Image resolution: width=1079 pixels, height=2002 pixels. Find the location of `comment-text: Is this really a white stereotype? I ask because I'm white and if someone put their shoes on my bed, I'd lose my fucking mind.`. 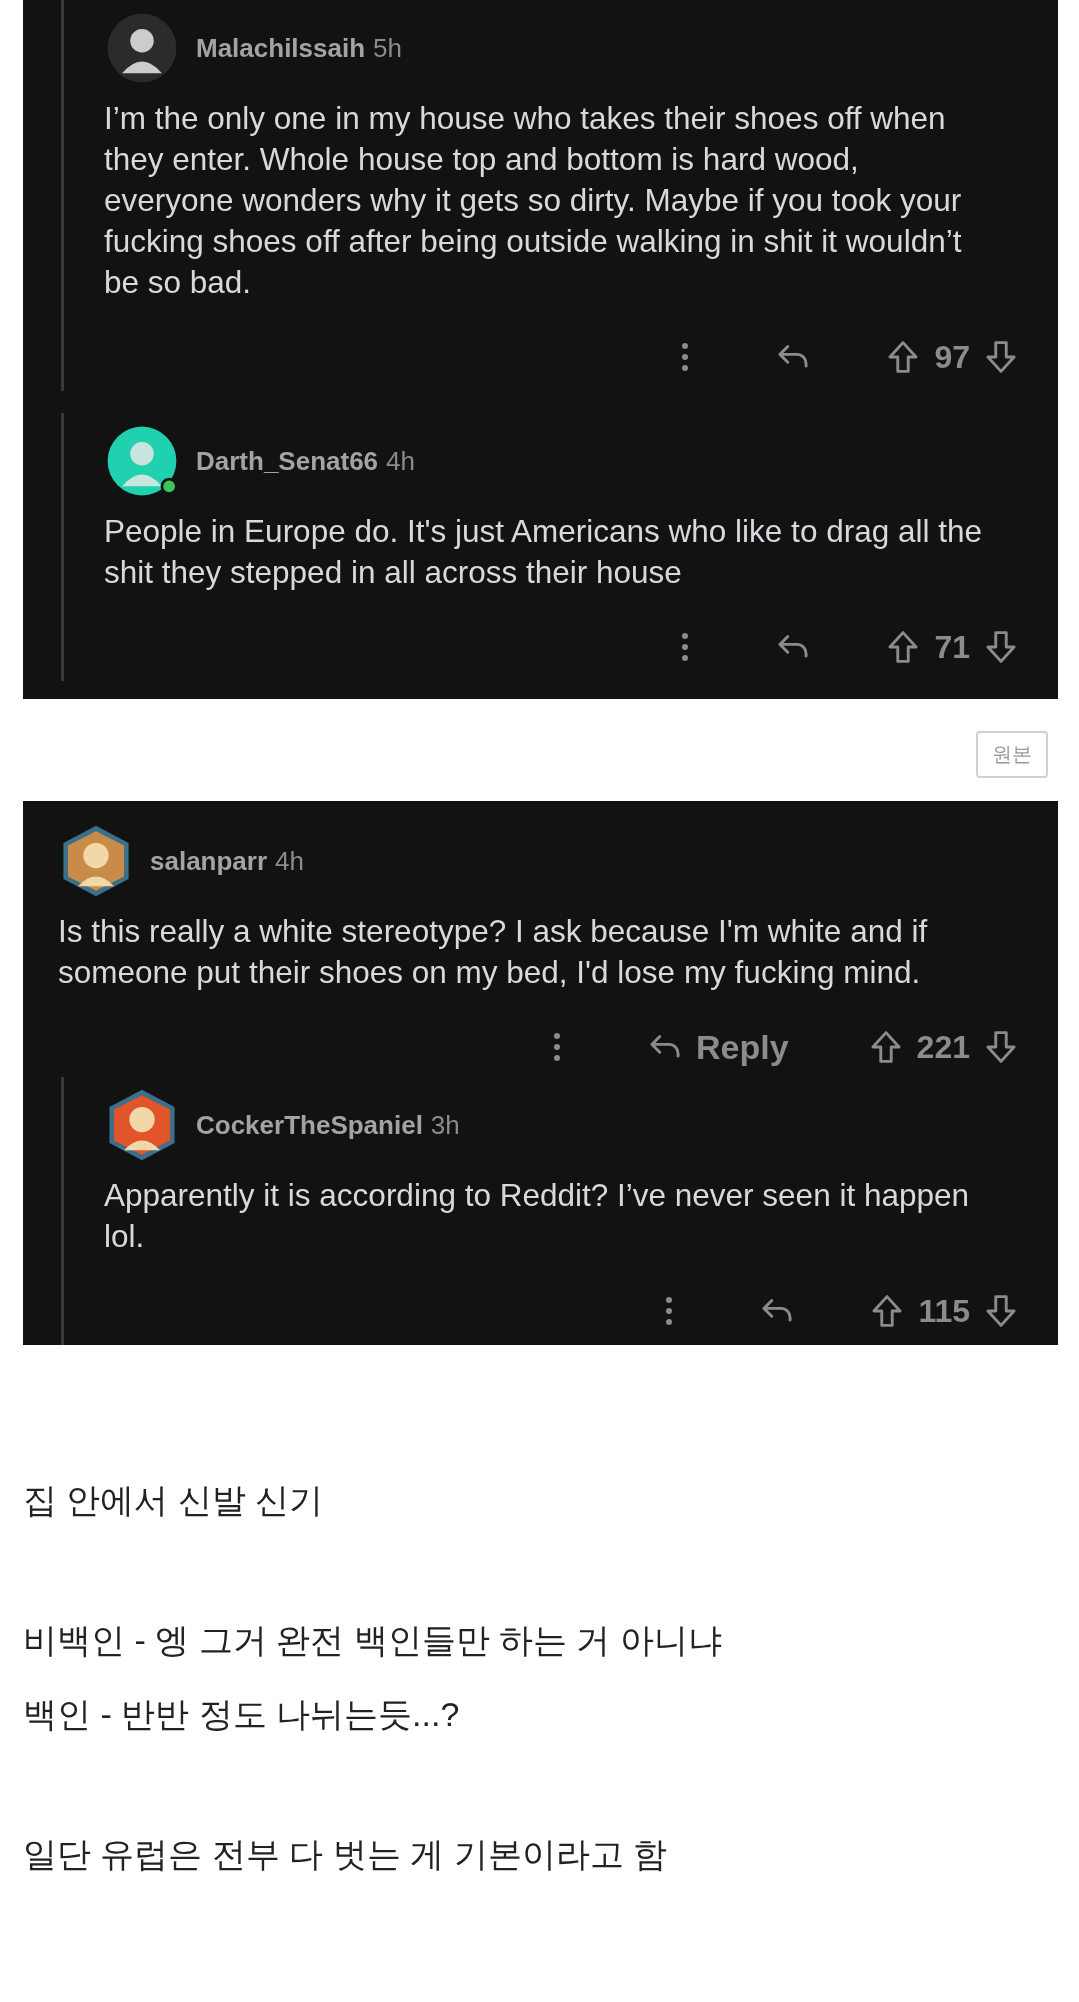

comment-text: Is this really a white stereotype? I ask because I'm white and if someone put their shoes on my bed, I'd lose my fucking mind. is located at coordinates (493, 952).